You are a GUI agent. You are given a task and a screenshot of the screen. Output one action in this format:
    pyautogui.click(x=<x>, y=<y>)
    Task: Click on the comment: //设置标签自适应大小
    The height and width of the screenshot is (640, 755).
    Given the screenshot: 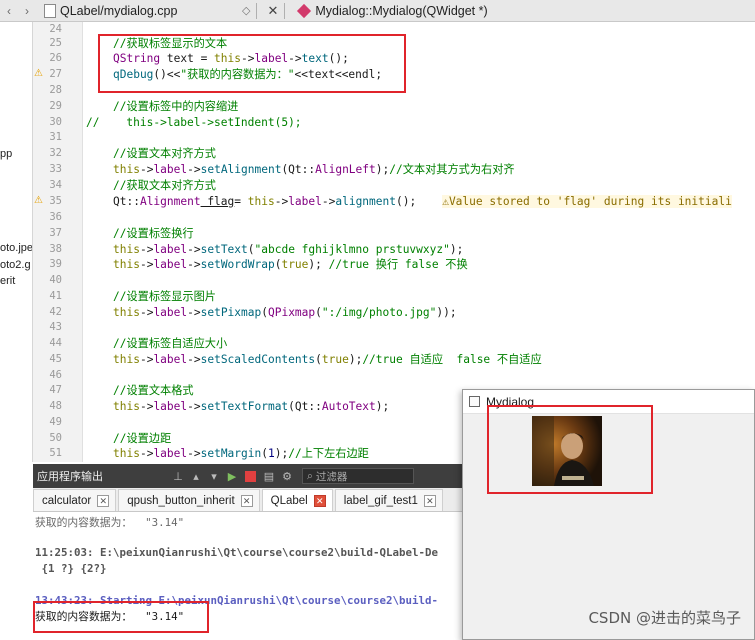 What is the action you would take?
    pyautogui.click(x=170, y=343)
    